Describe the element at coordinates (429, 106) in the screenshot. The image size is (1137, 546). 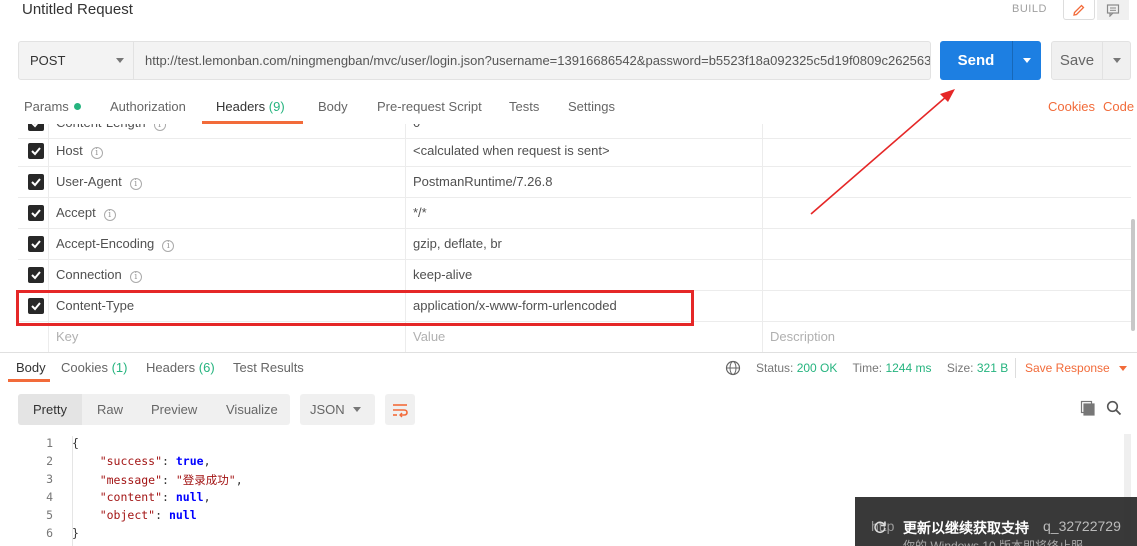
I see `tab-prerequest-script: Pre-request Script` at that location.